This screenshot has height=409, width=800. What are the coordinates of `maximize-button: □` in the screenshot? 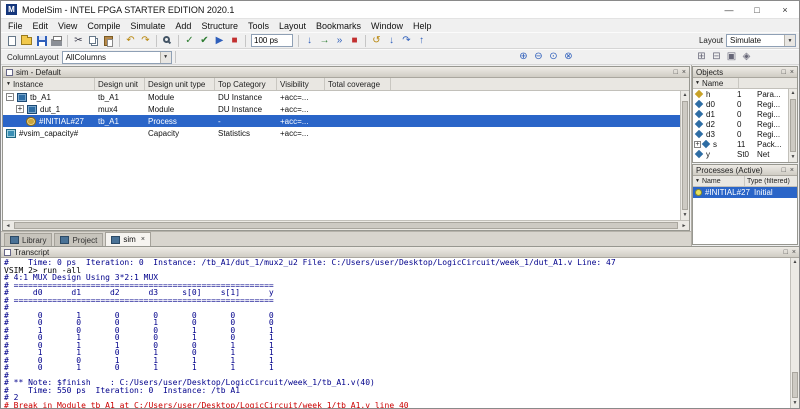 It's located at (757, 9).